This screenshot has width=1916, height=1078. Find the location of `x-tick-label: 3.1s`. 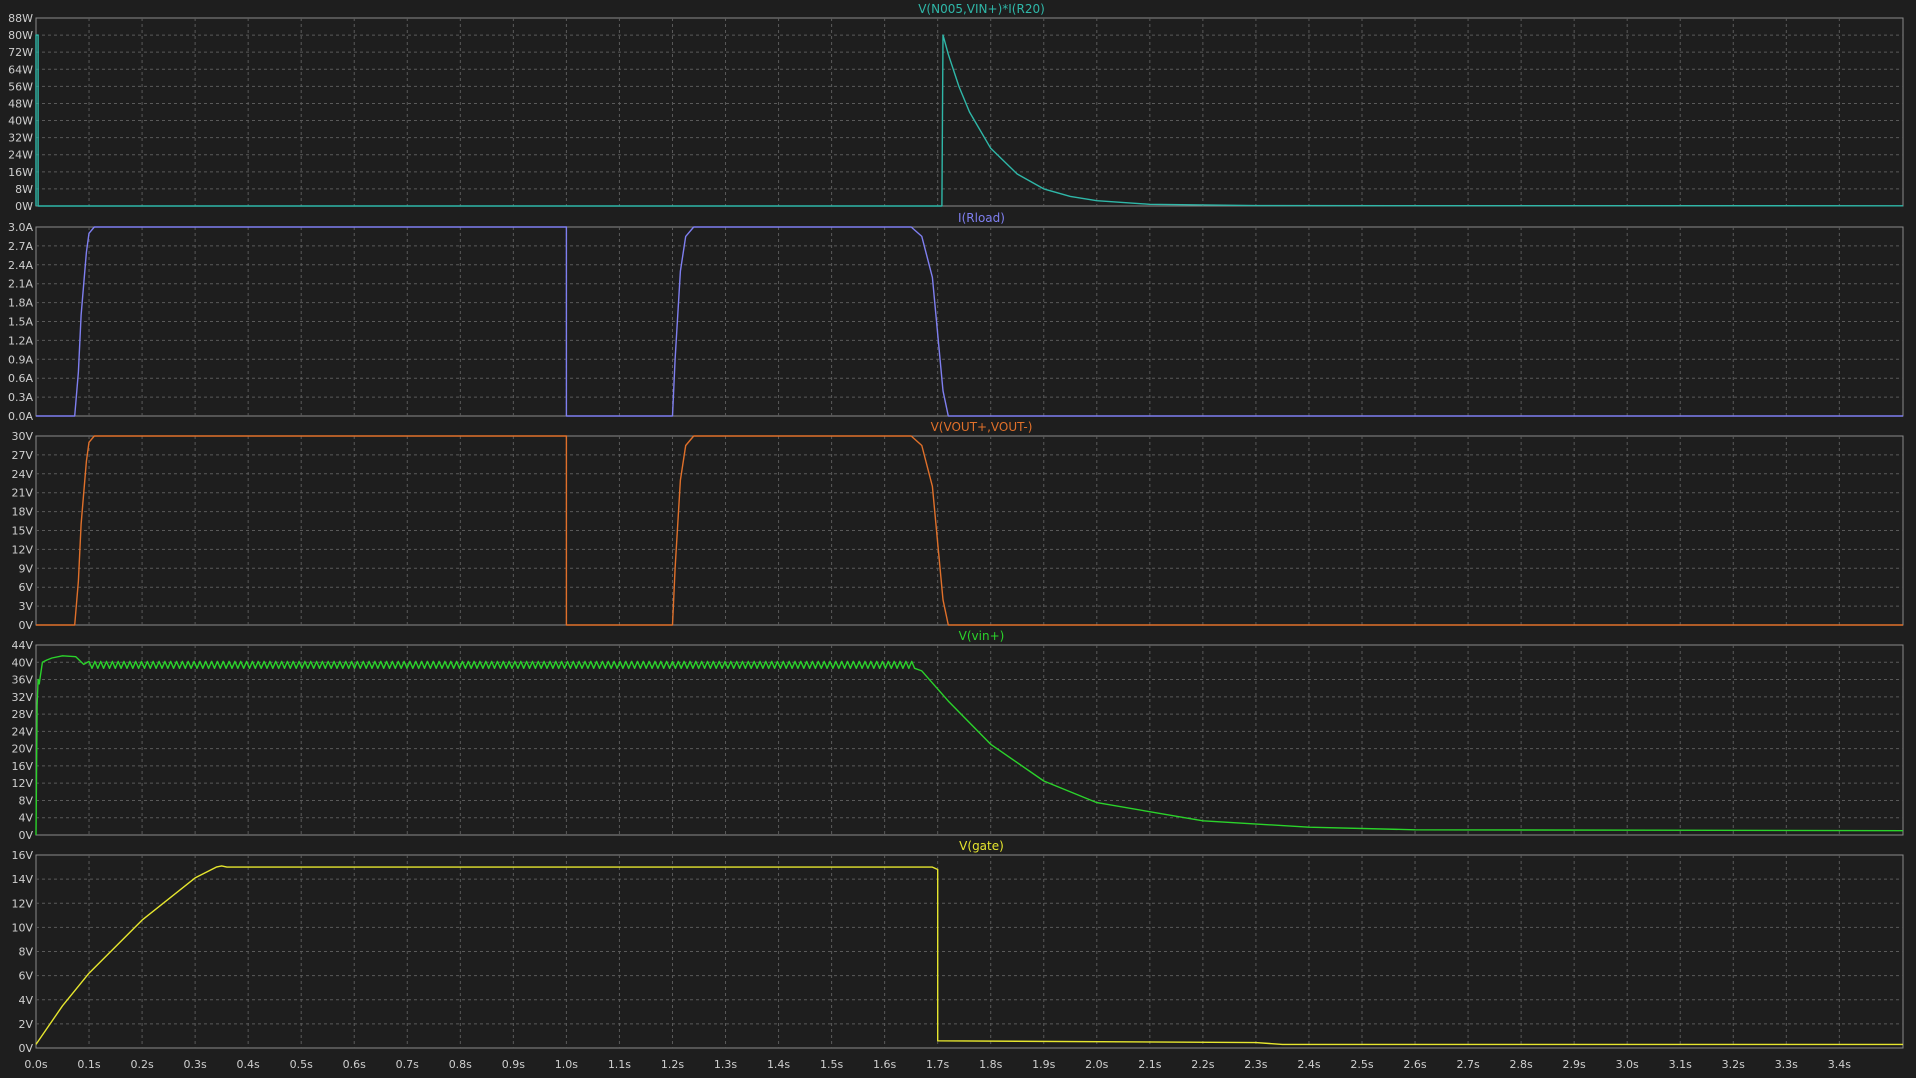

x-tick-label: 3.1s is located at coordinates (1680, 1064).